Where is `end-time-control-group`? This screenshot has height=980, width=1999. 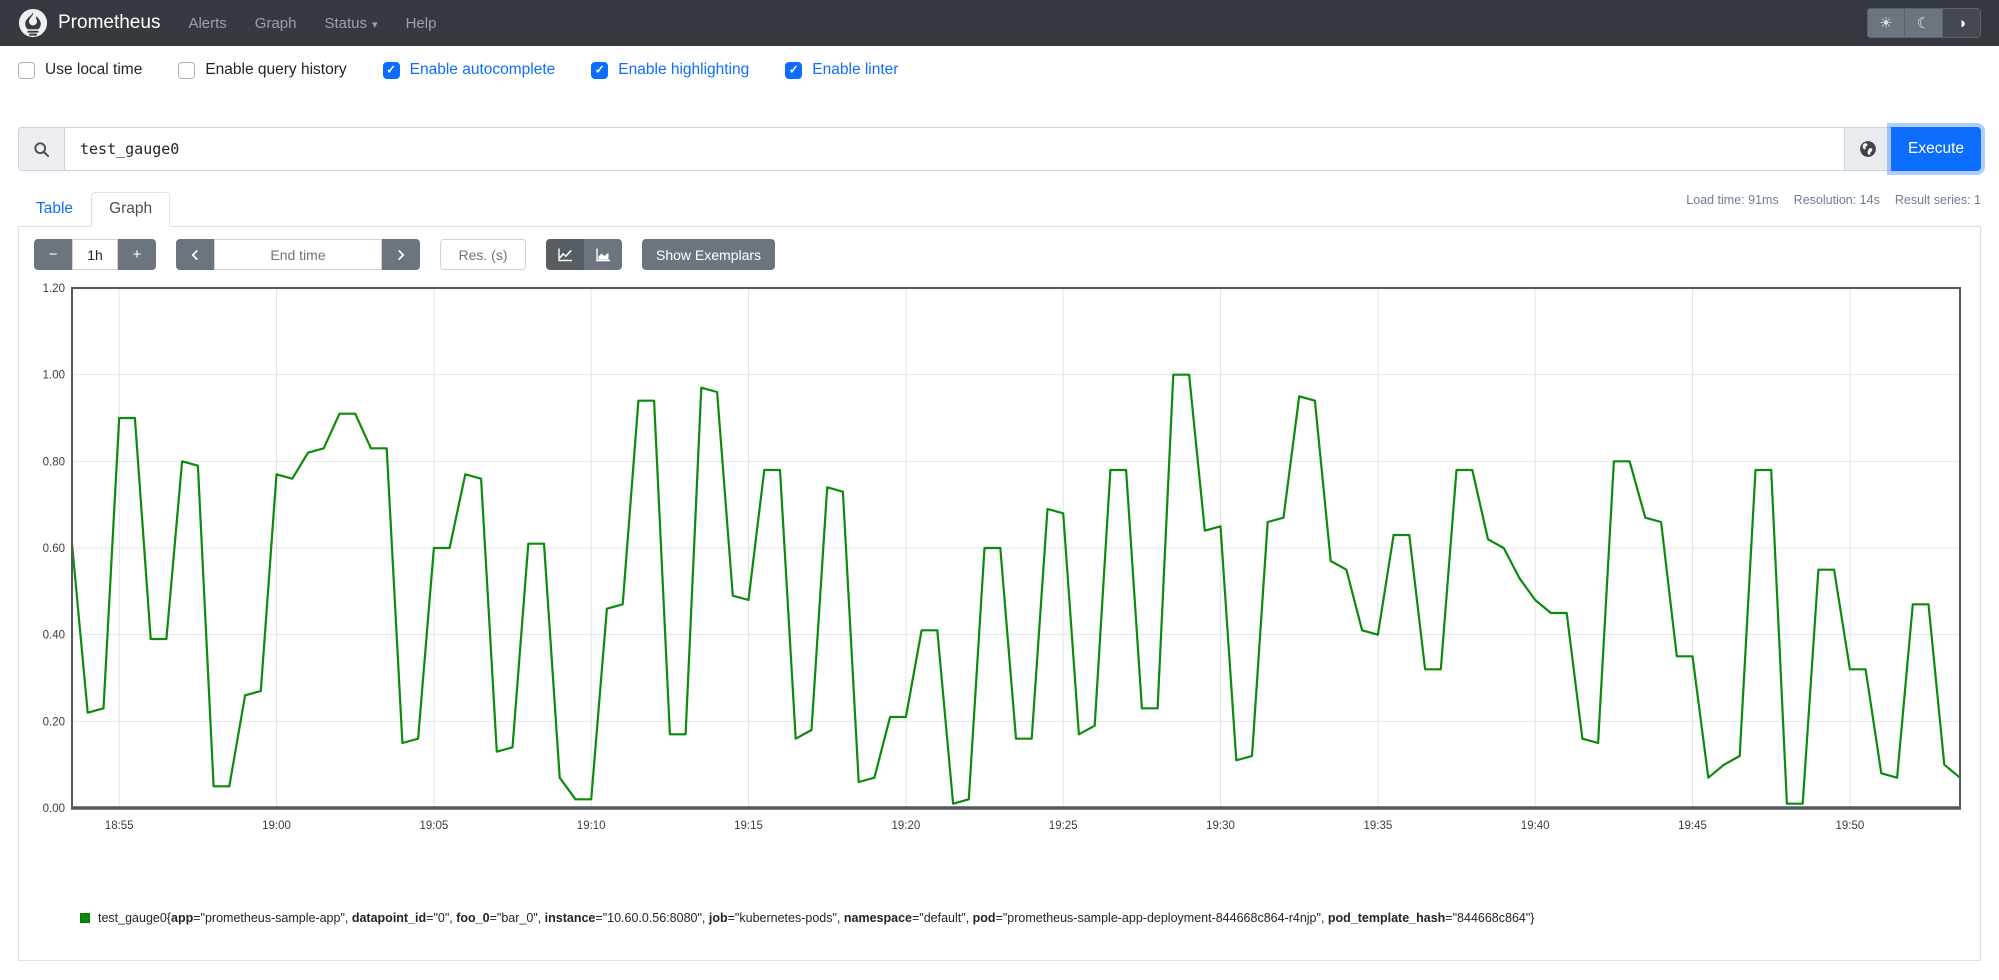 end-time-control-group is located at coordinates (298, 254).